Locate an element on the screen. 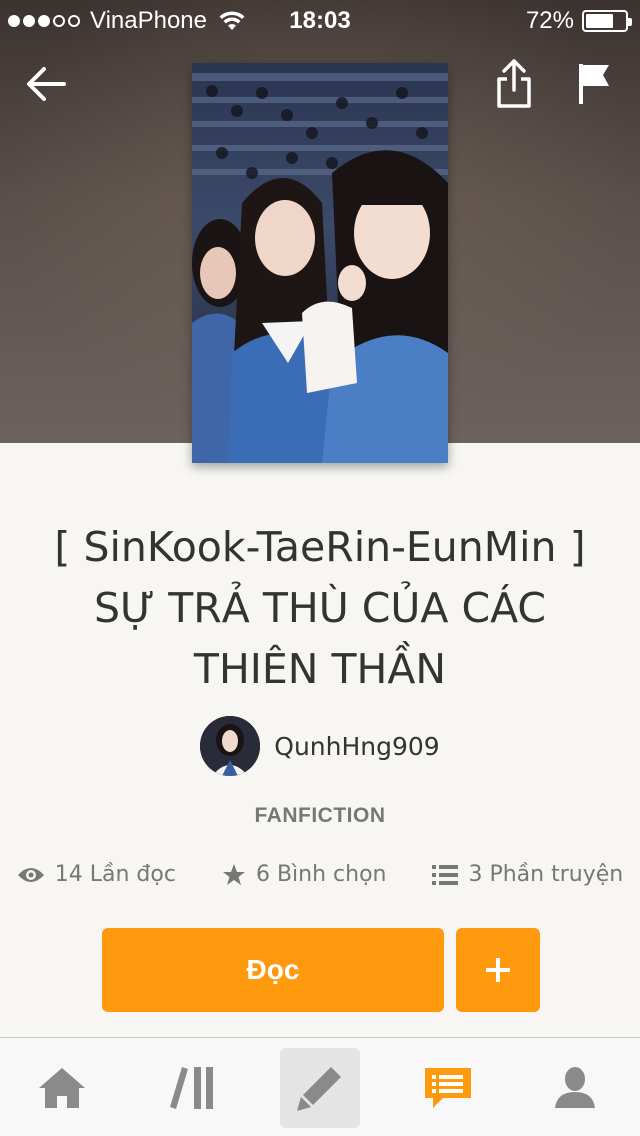 The height and width of the screenshot is (1136, 640). profile-icon is located at coordinates (575, 1087).